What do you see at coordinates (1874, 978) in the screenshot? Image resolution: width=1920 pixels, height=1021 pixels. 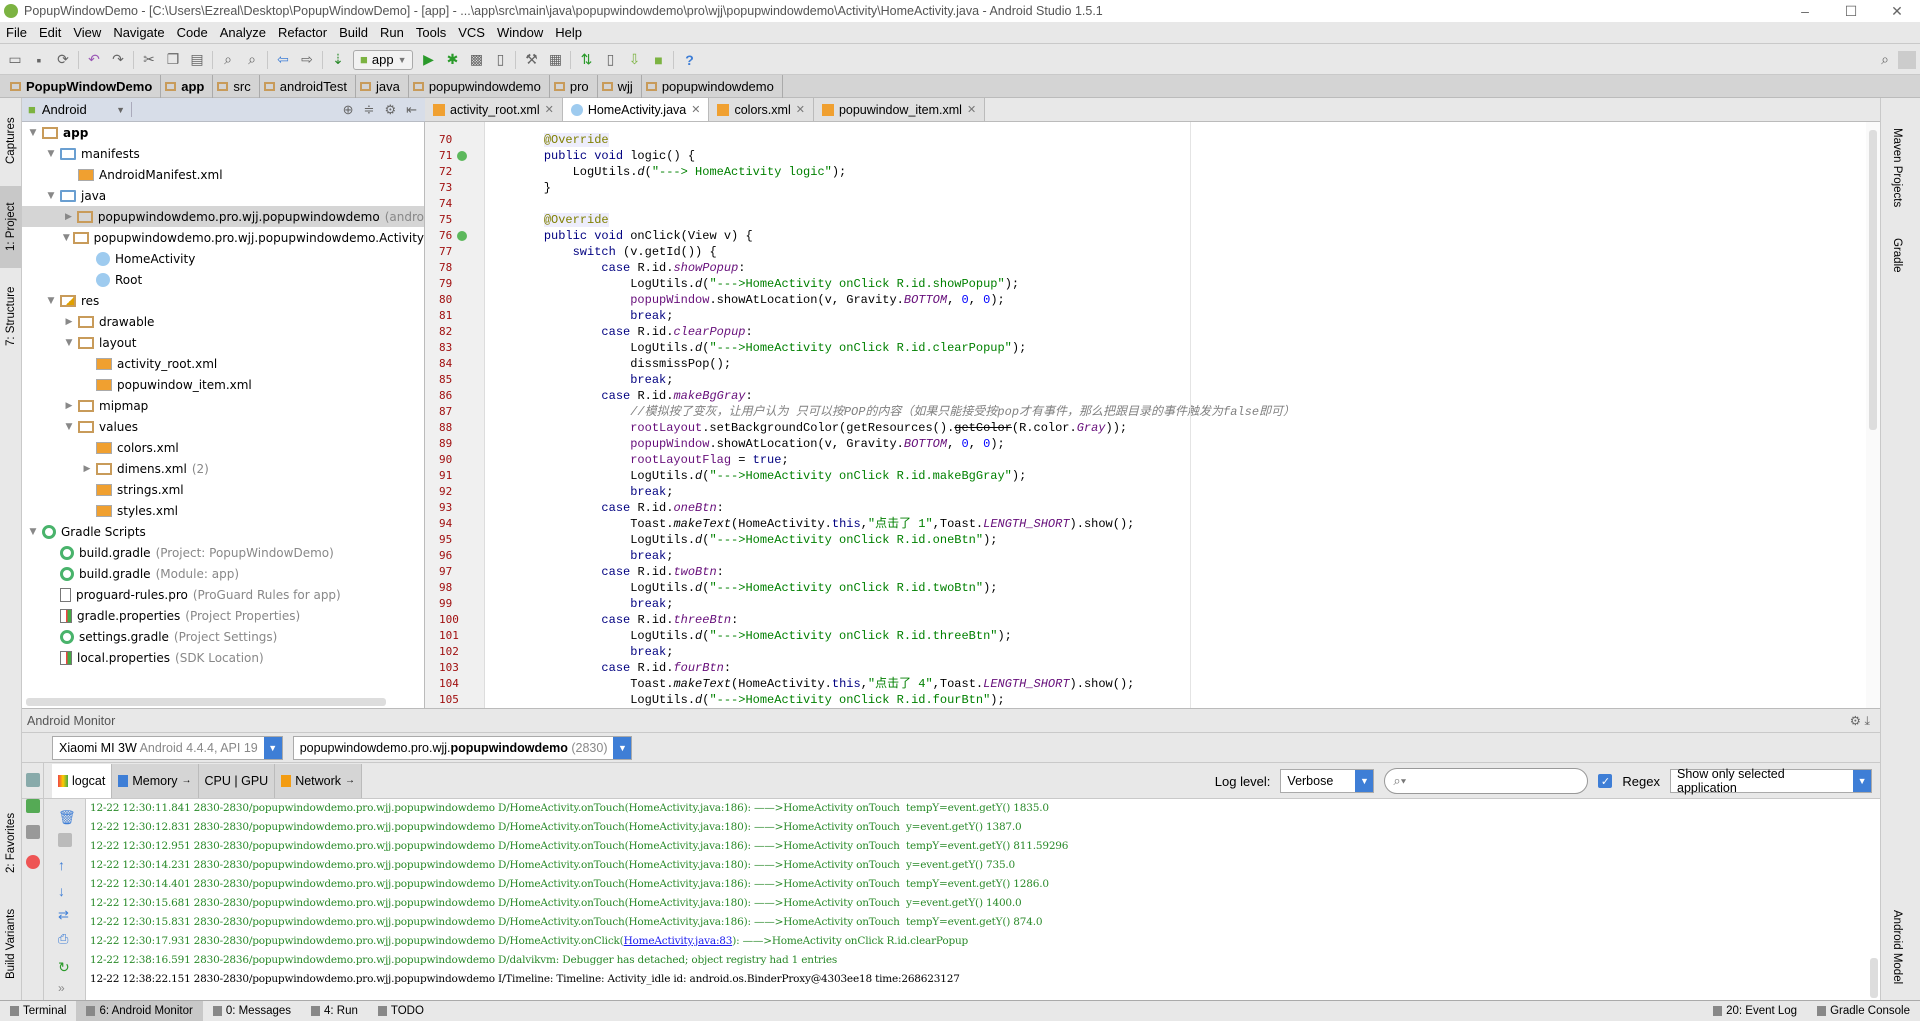 I see `logcat-scrollbar` at bounding box center [1874, 978].